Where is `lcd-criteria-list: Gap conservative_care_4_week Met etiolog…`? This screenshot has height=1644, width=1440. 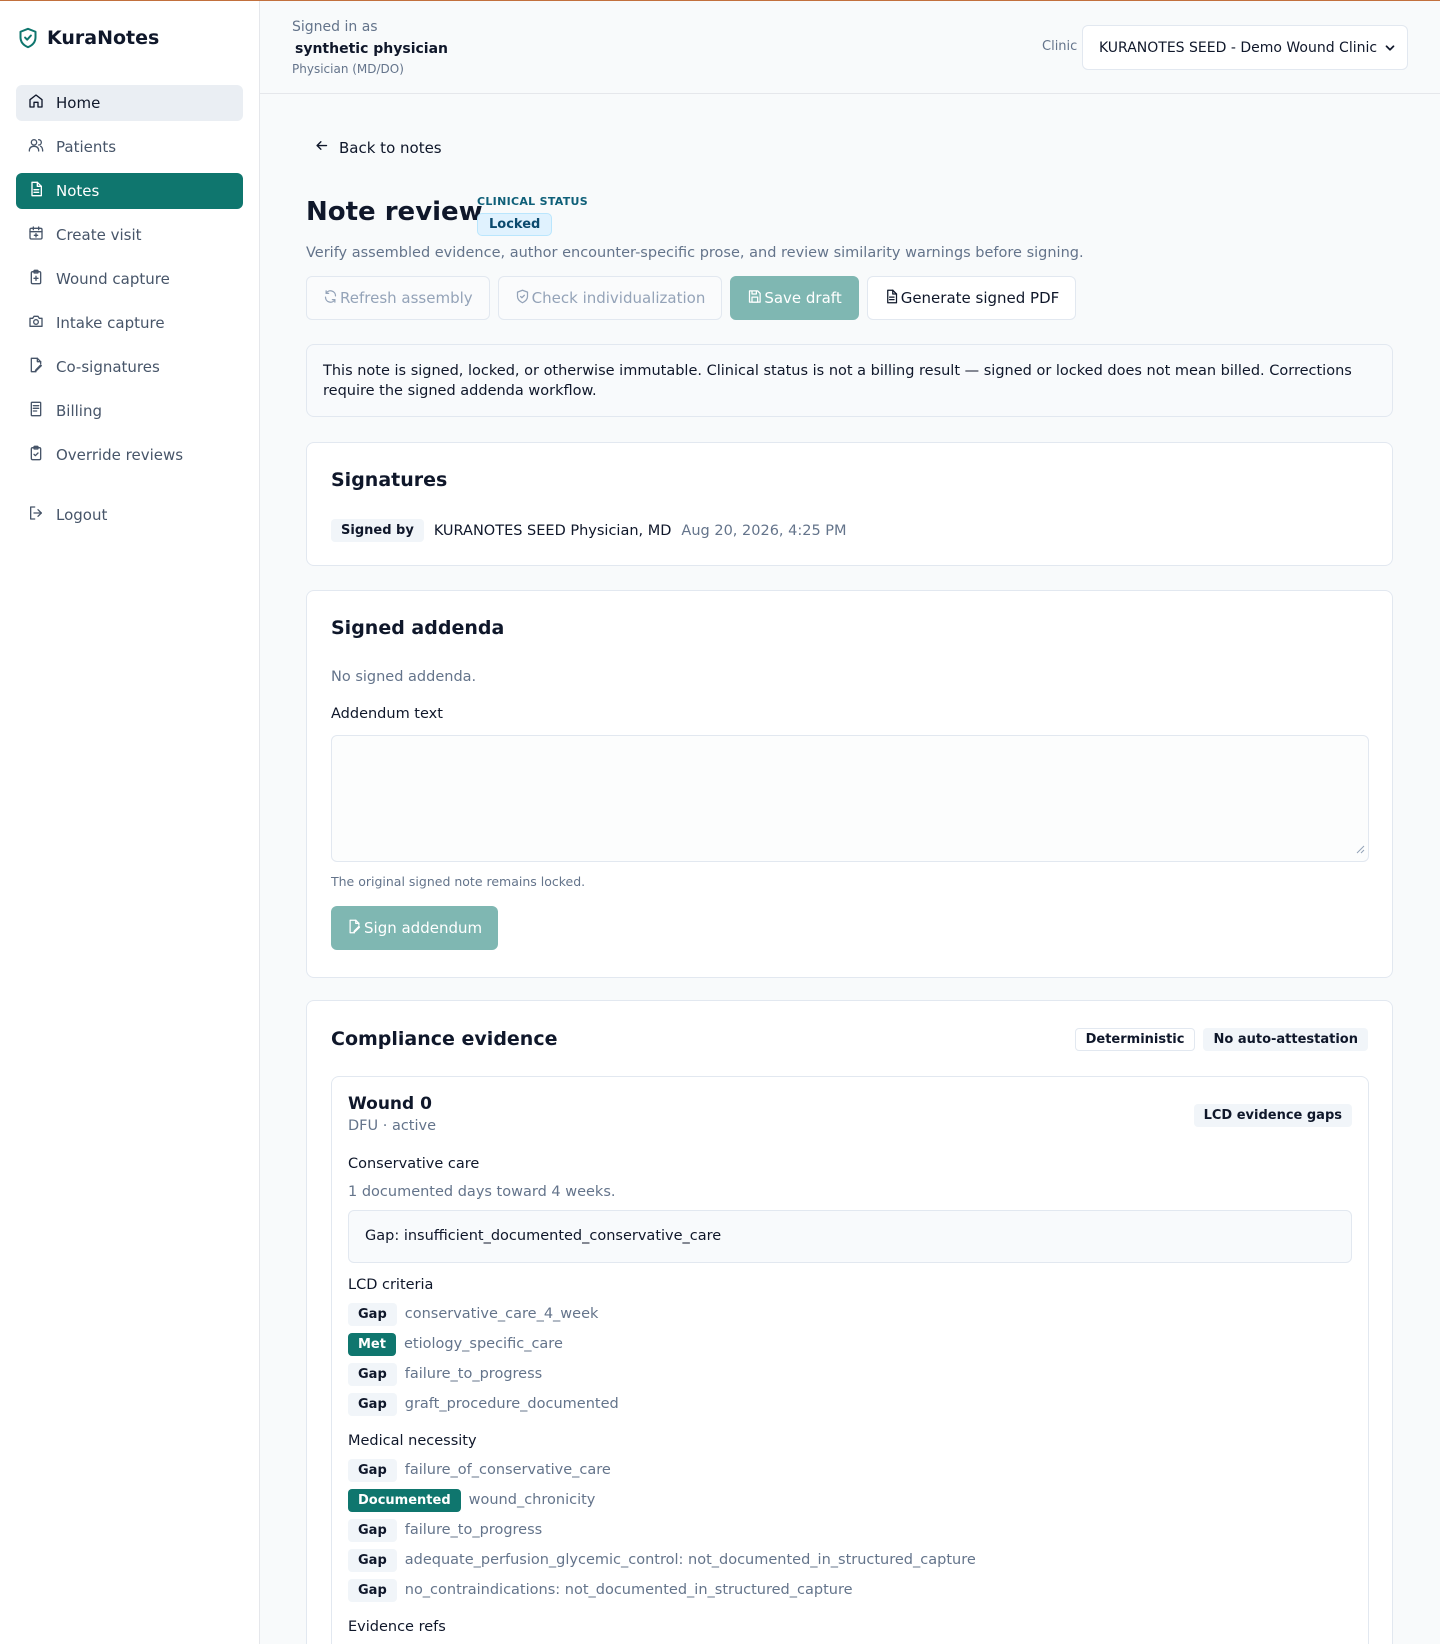
lcd-criteria-list: Gap conservative_care_4_week Met etiolog… is located at coordinates (483, 1359).